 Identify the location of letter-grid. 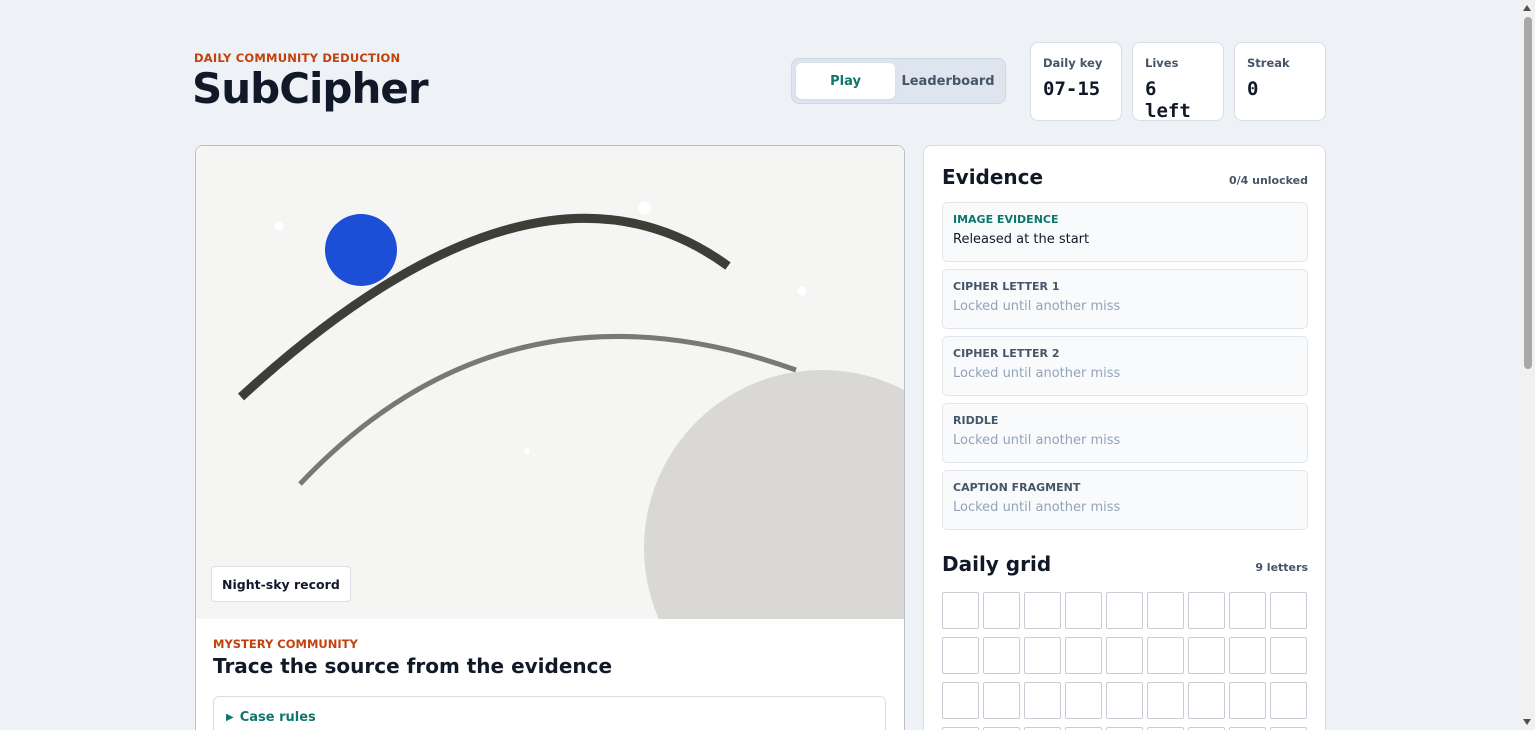
(1125, 661).